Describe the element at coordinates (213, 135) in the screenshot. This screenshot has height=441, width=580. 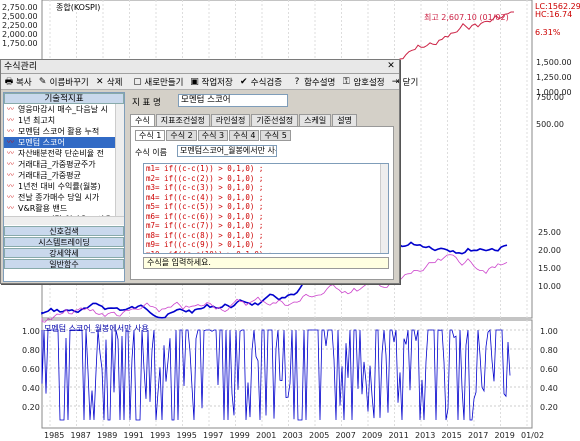
I see `subtab: 수식 3` at that location.